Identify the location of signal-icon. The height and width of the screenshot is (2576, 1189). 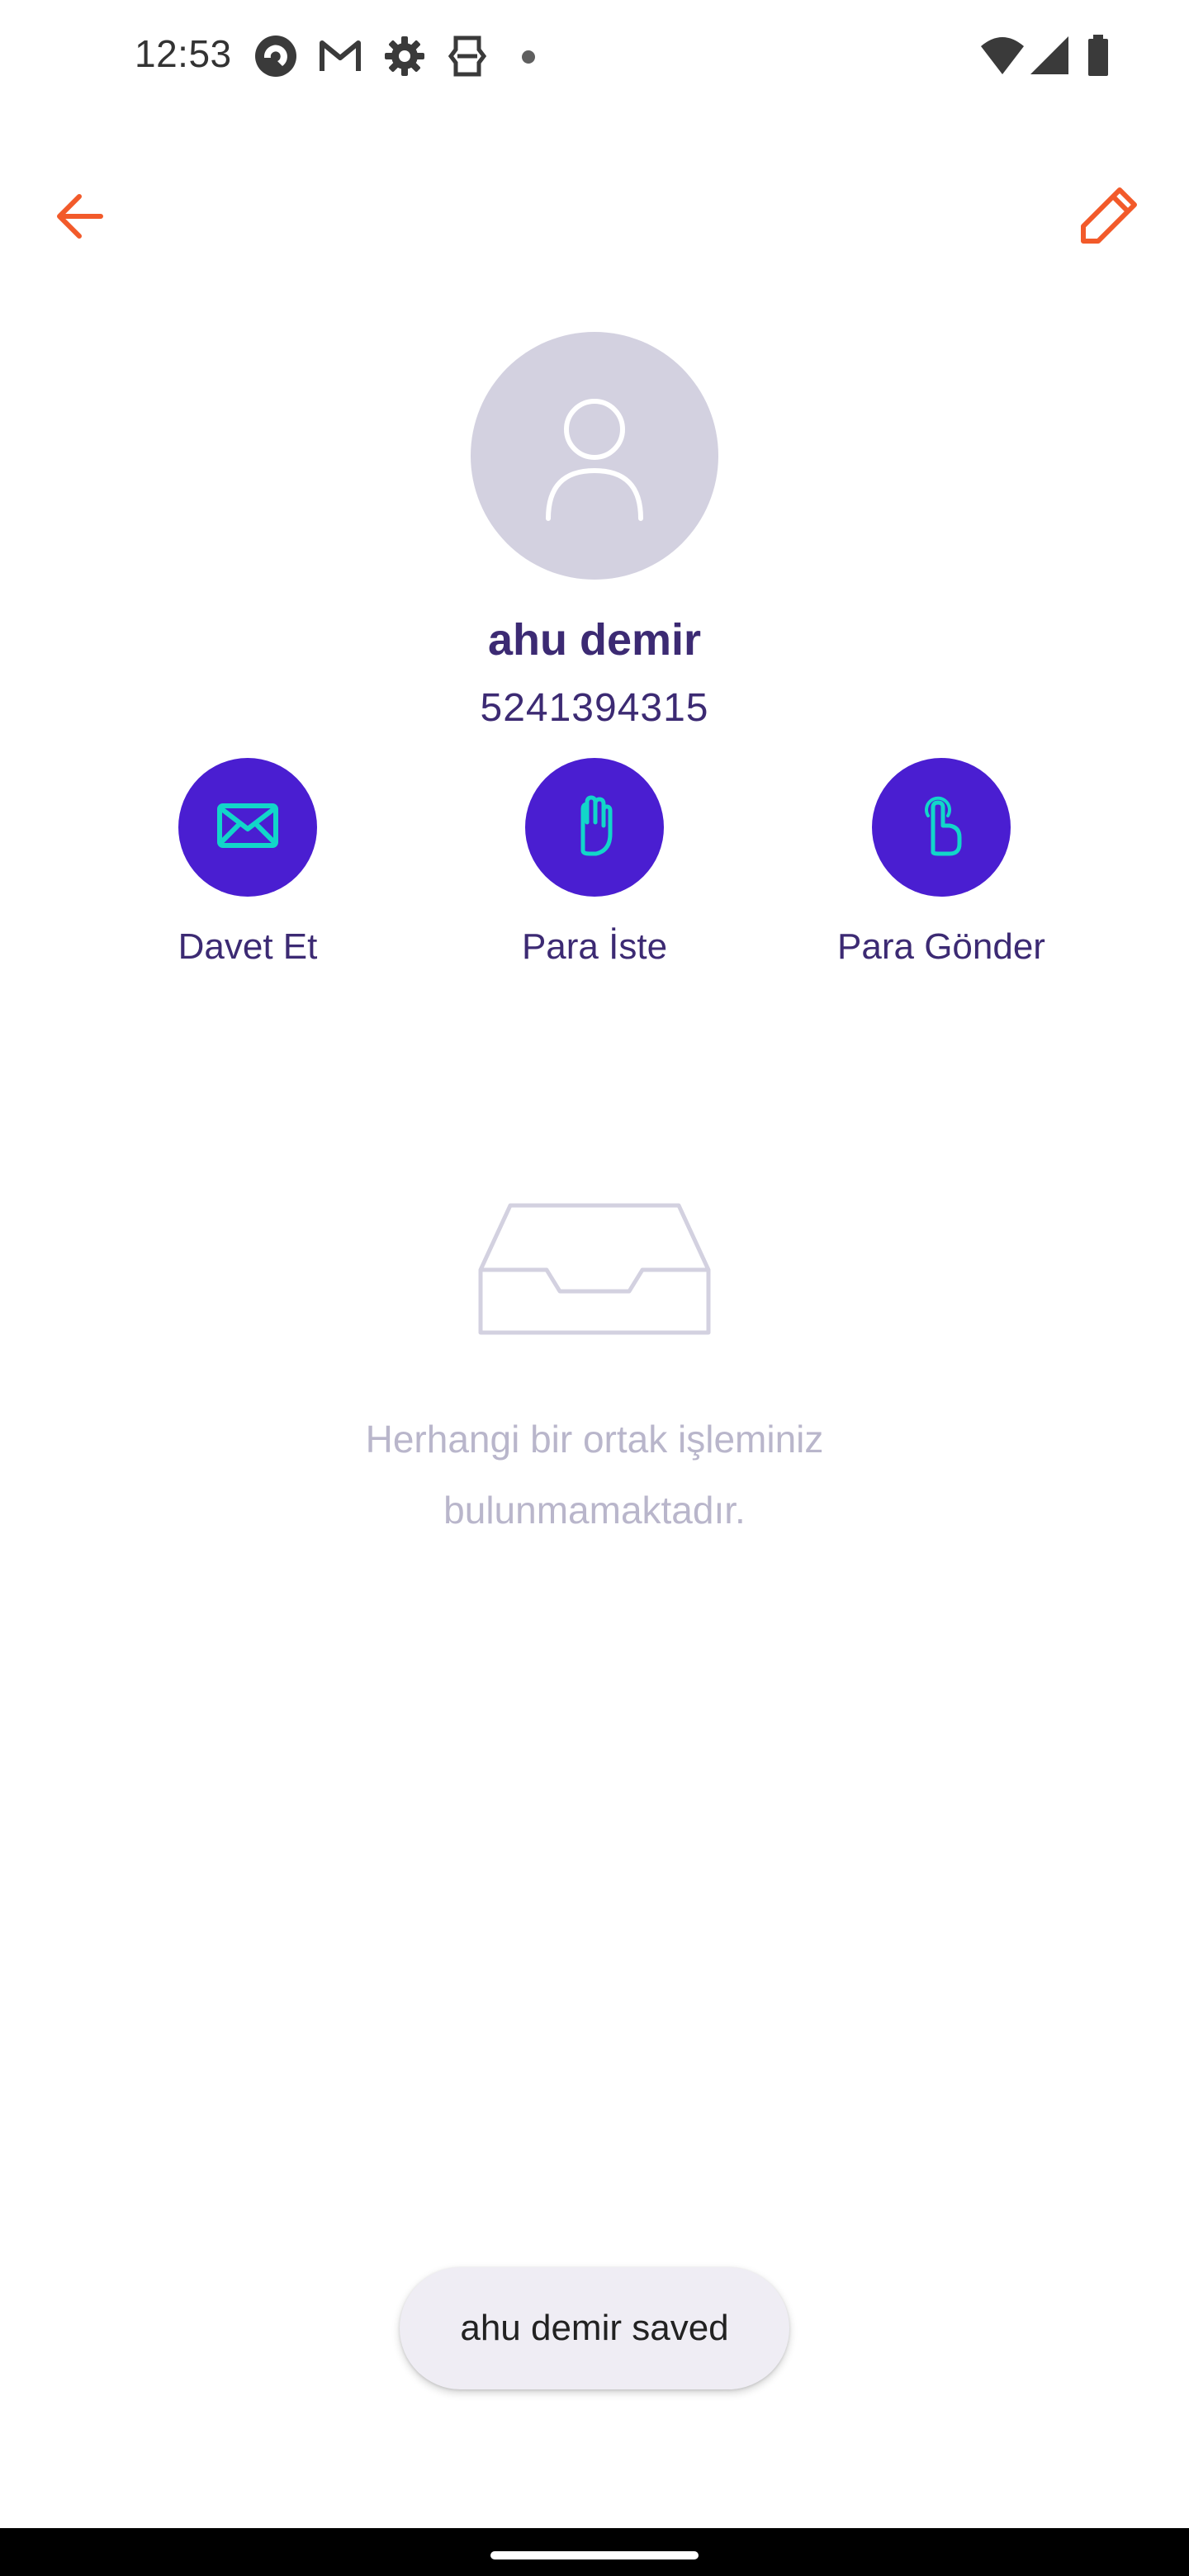
(1050, 56).